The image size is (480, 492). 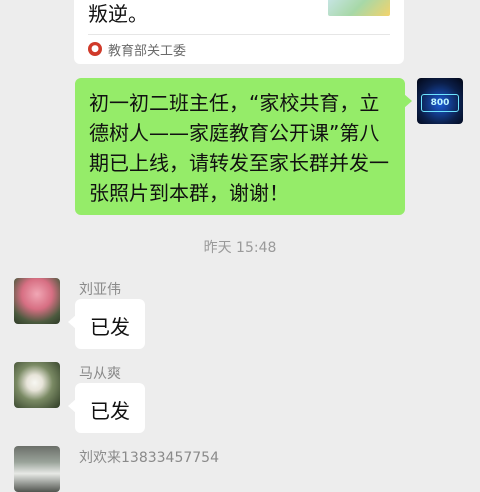 I want to click on shared-article-card: 叛逆。 ● 教育部关工委, so click(x=239, y=32).